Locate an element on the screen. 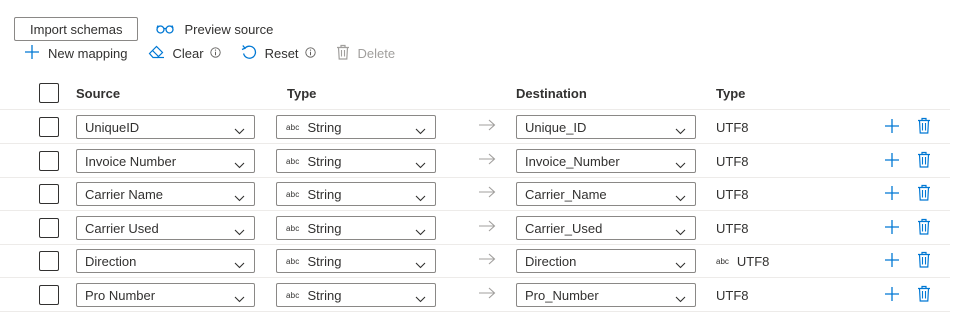 The height and width of the screenshot is (313, 979). source-value: Direction is located at coordinates (111, 261).